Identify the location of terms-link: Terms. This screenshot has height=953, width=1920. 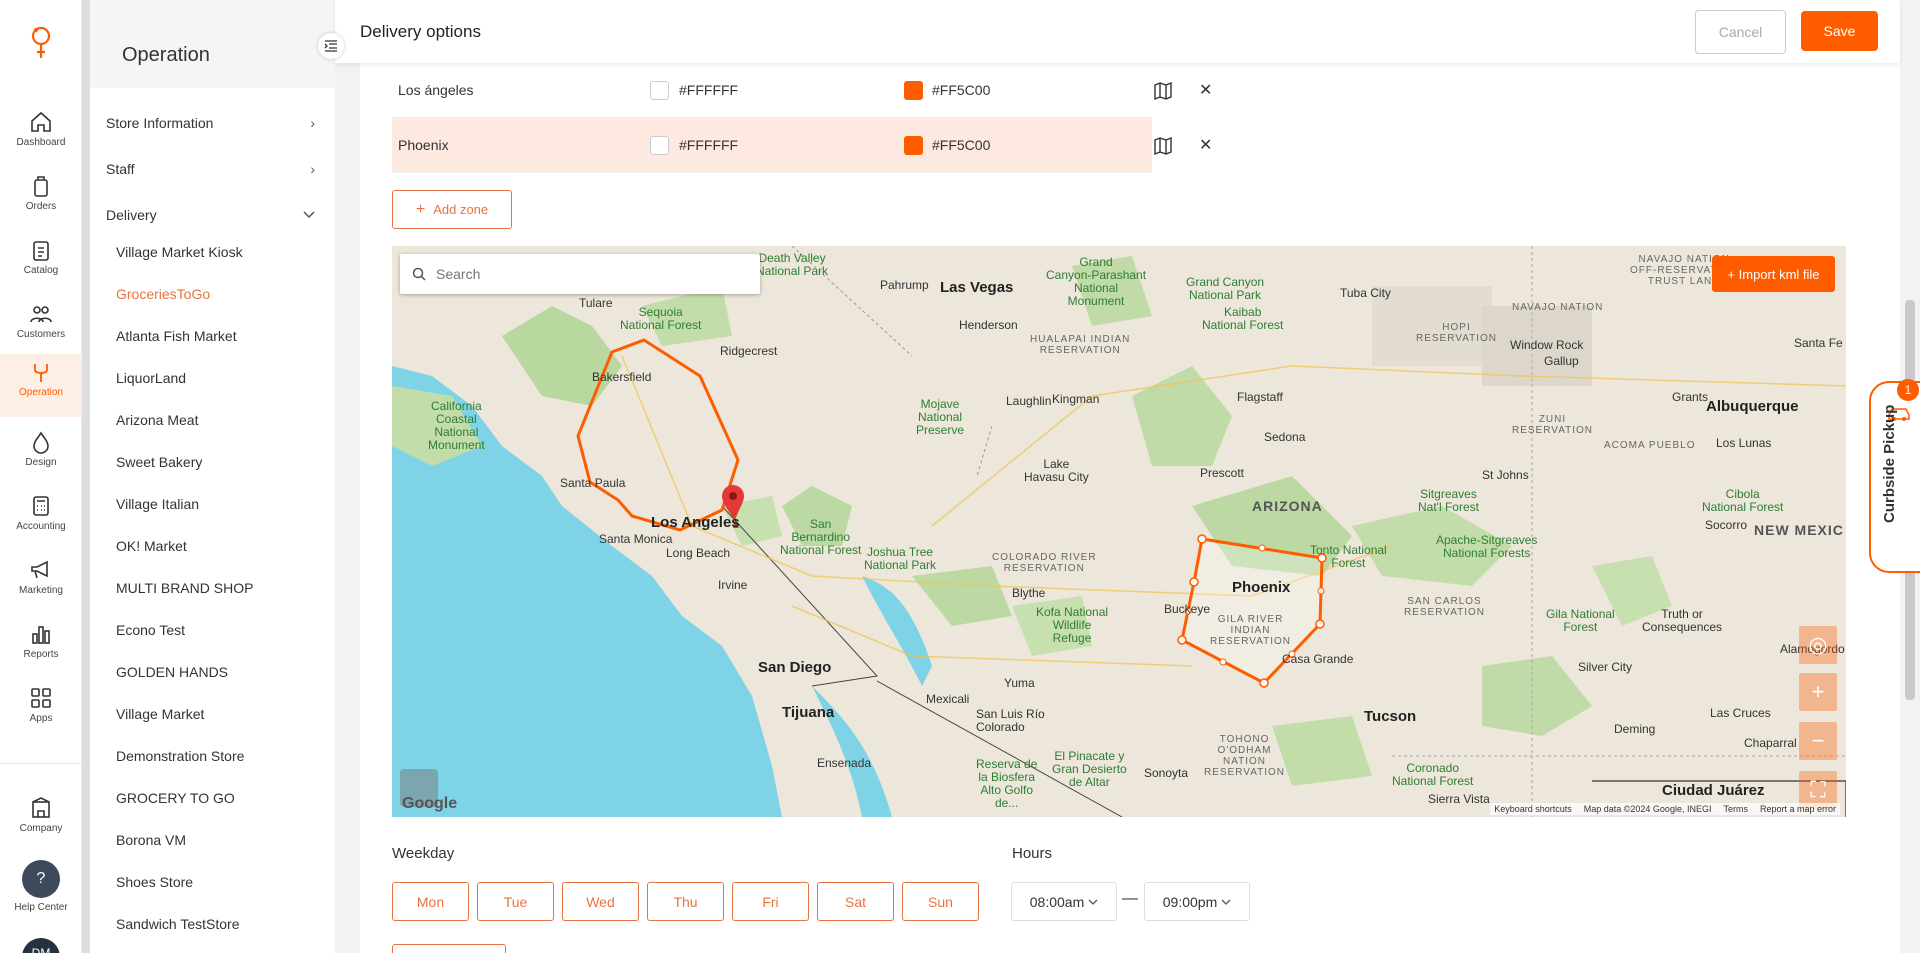
(1735, 809).